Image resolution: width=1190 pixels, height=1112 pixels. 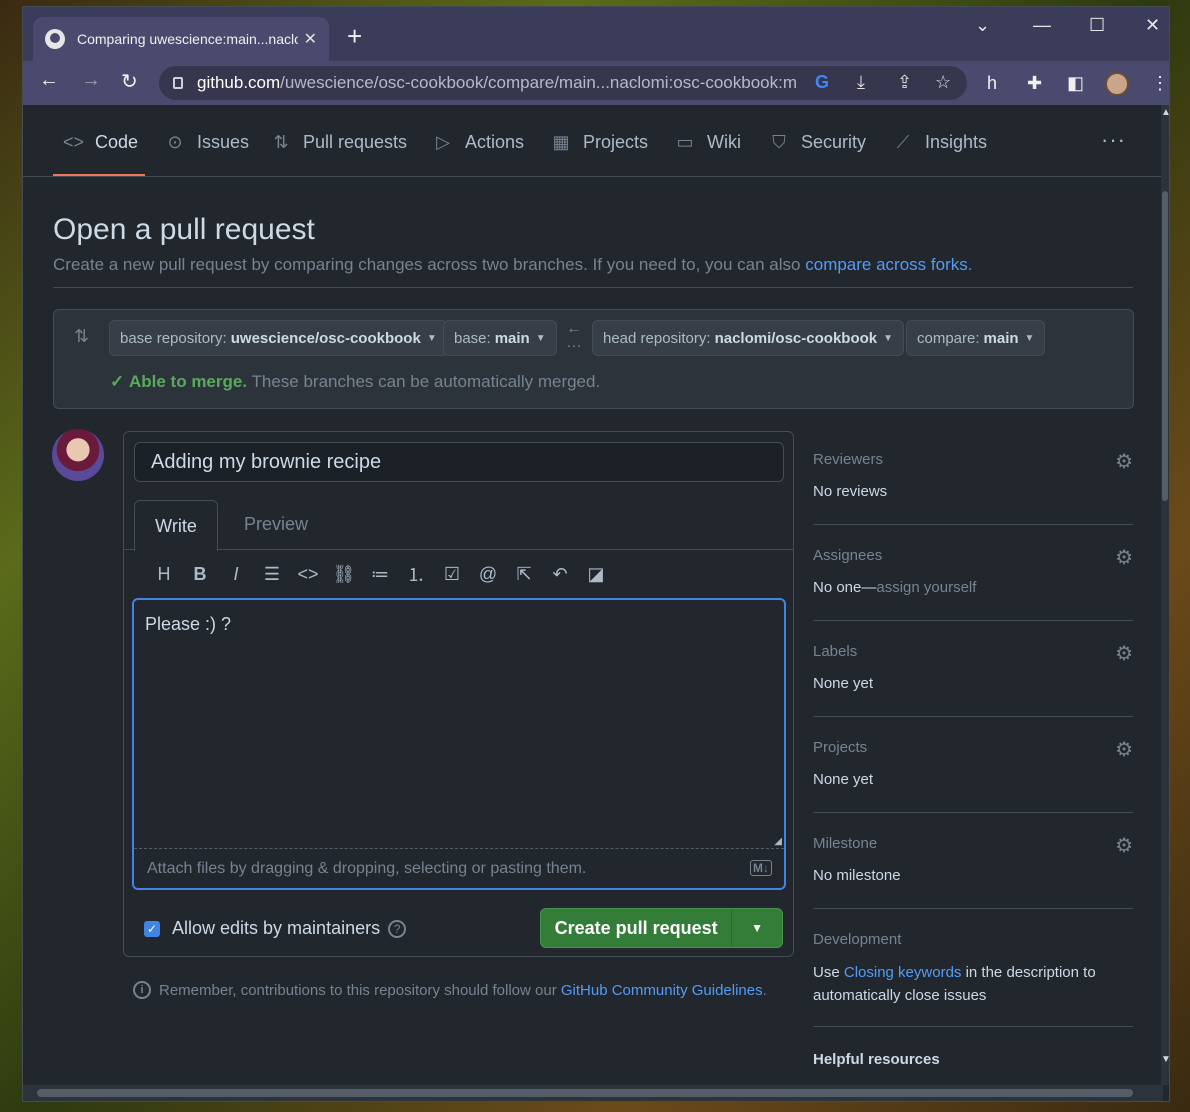 I want to click on extensions-puzzle-icon: ✚, so click(x=1034, y=83).